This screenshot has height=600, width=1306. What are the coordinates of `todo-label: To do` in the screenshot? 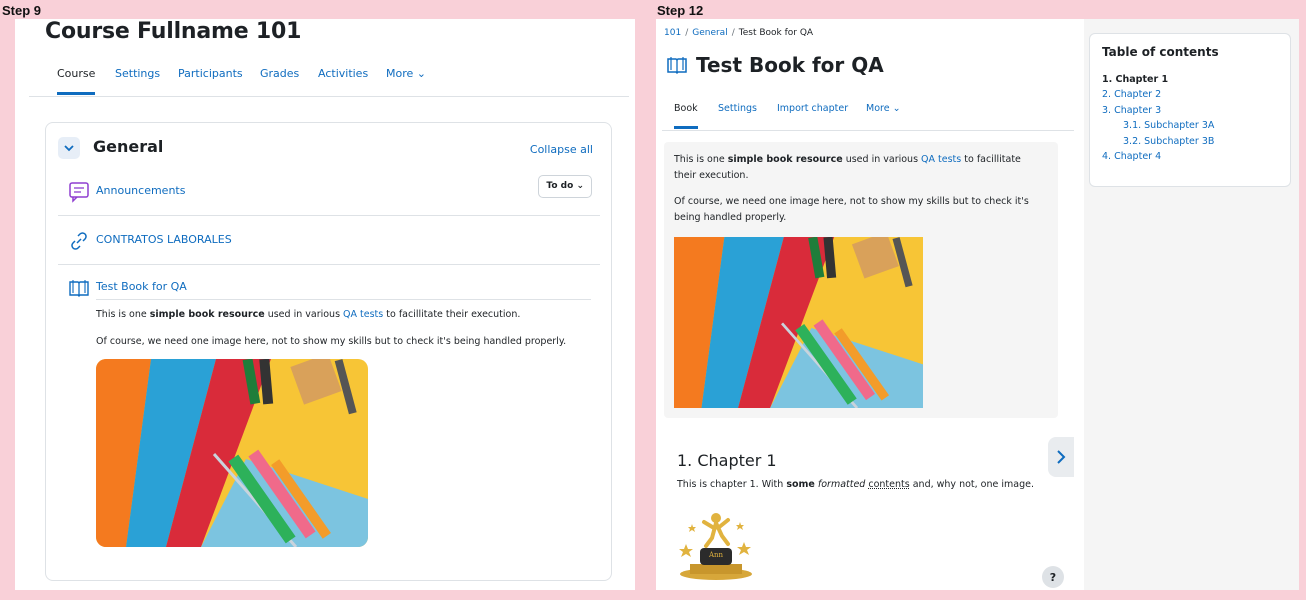 It's located at (560, 186).